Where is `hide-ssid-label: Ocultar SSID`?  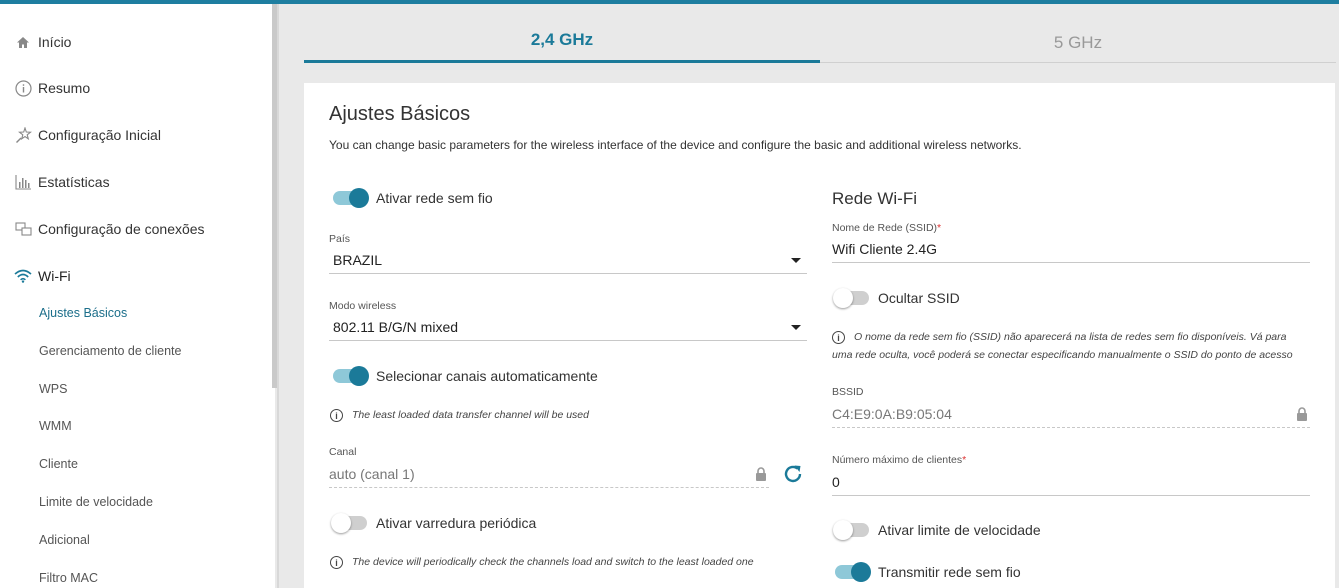
hide-ssid-label: Ocultar SSID is located at coordinates (919, 298).